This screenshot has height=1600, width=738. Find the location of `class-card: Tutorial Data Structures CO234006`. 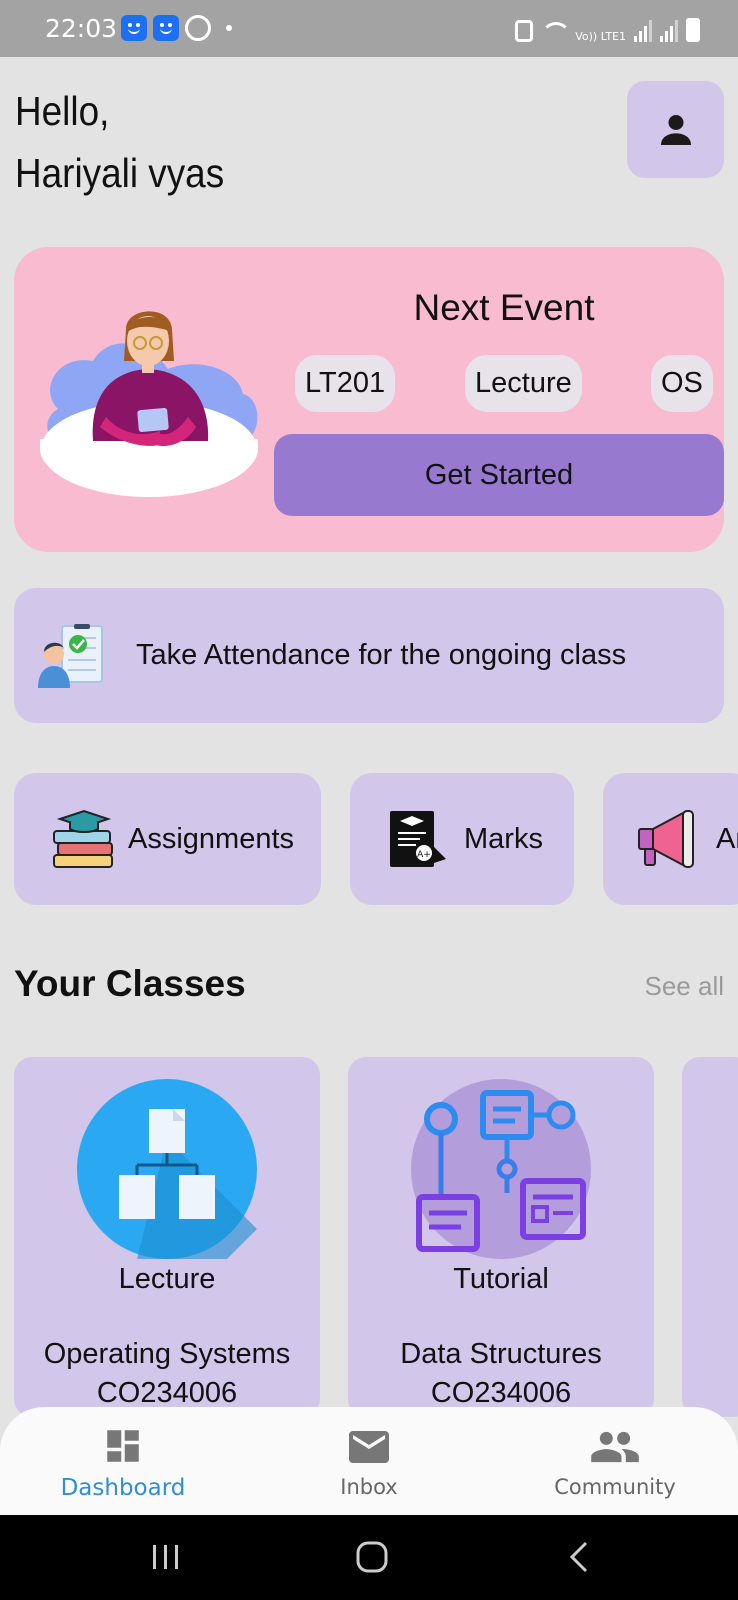

class-card: Tutorial Data Structures CO234006 is located at coordinates (501, 1237).